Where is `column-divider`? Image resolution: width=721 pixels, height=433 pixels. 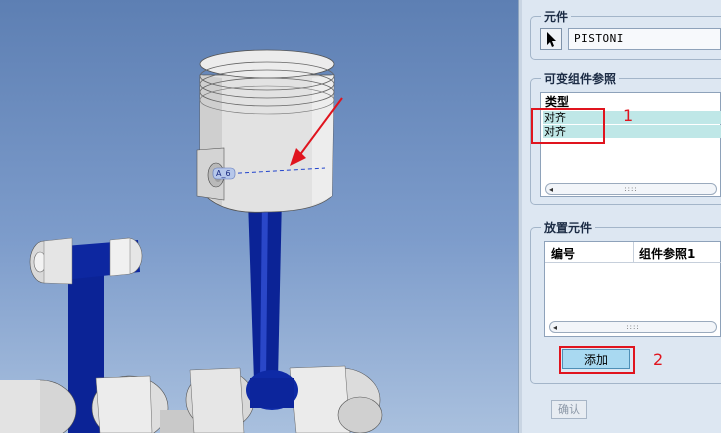 column-divider is located at coordinates (633, 252).